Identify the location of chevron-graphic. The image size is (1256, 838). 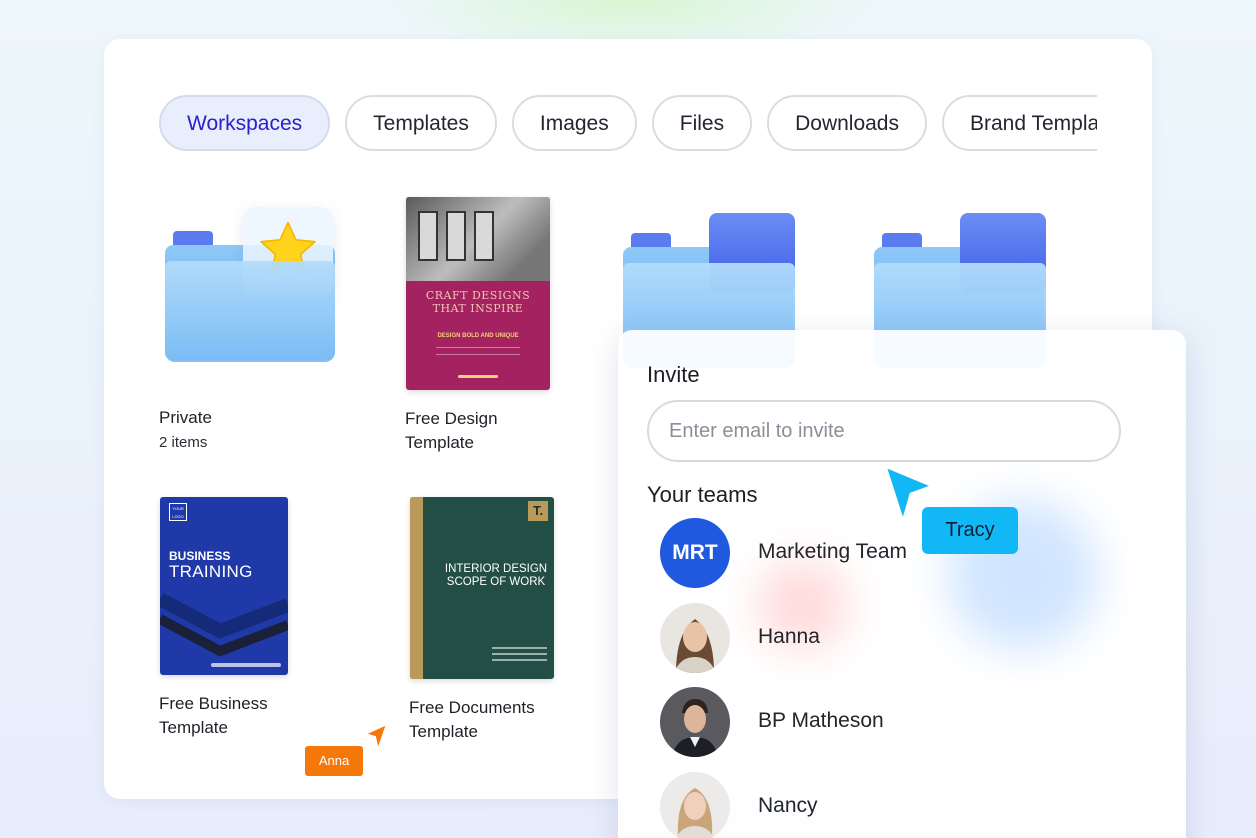
(224, 624).